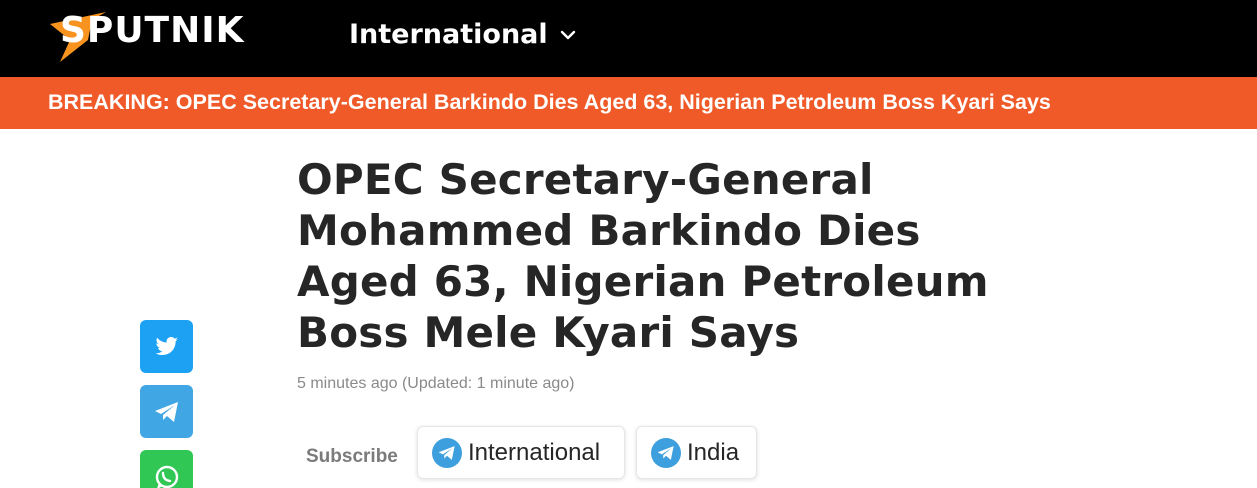 Image resolution: width=1257 pixels, height=488 pixels. I want to click on subscribe-channel-label: India, so click(713, 452).